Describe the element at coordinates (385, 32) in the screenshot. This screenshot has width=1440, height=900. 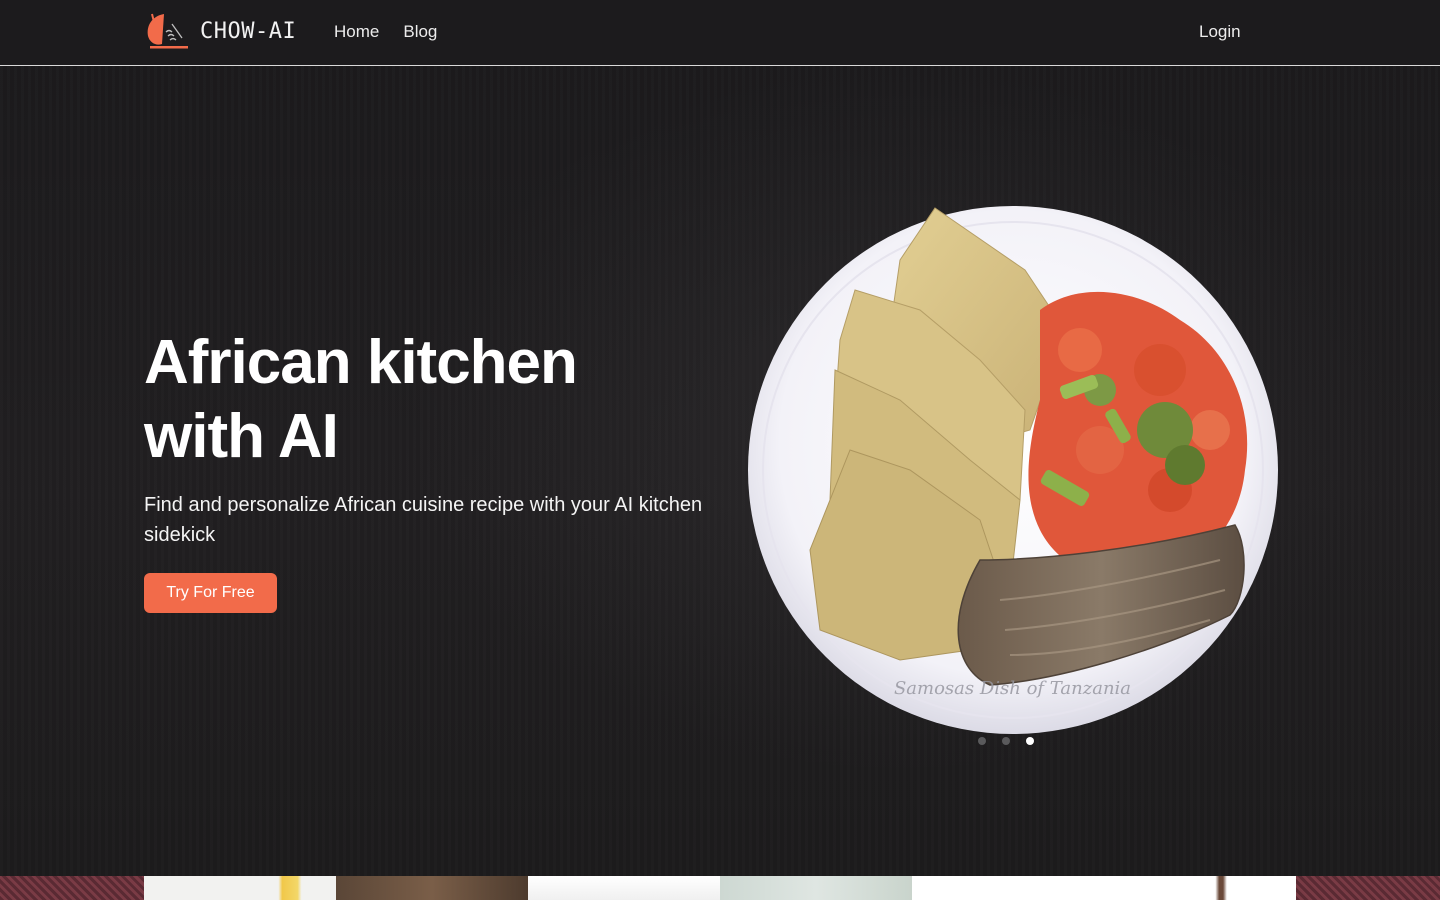
I see `main-nav: Home Blog` at that location.